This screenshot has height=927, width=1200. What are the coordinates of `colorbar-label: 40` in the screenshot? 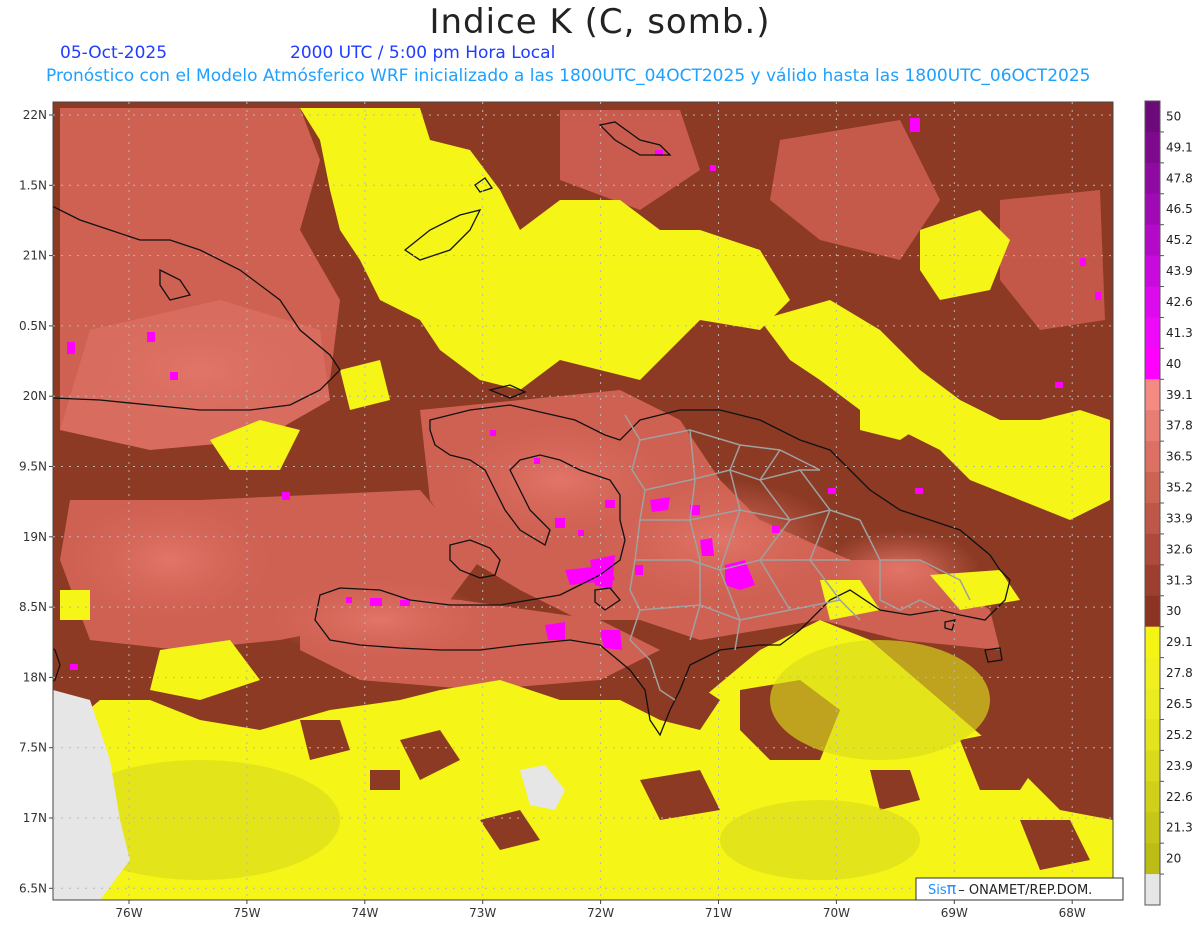 It's located at (1173, 364).